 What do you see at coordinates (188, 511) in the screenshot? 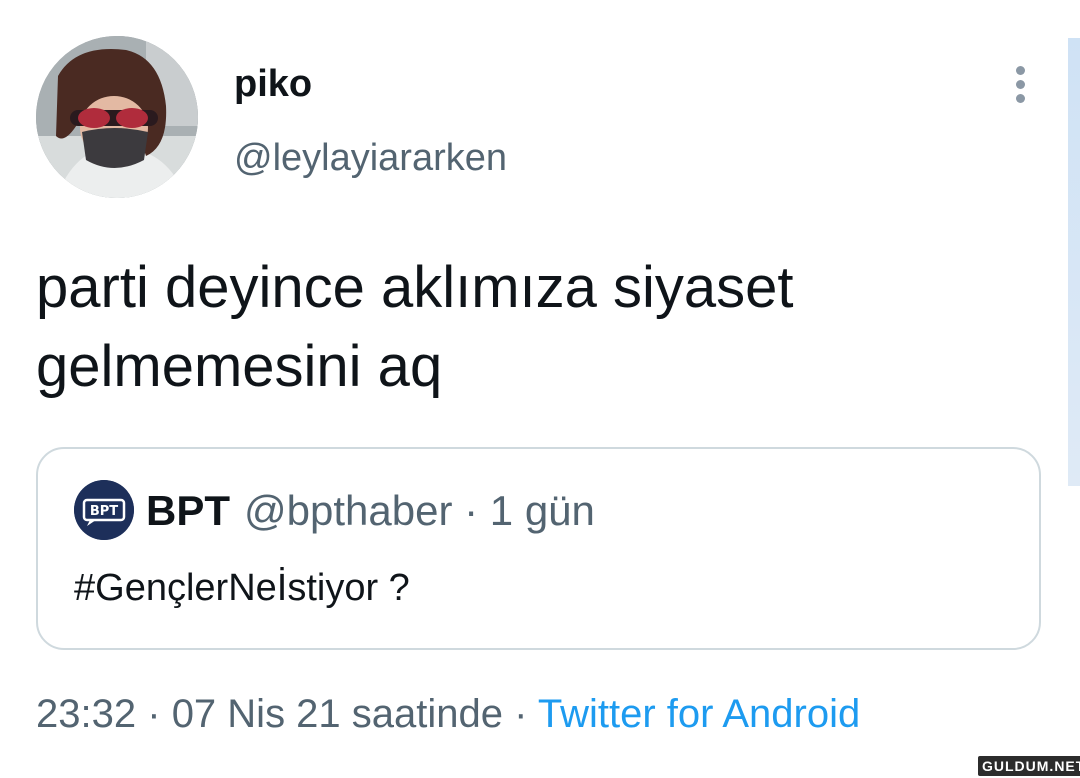
I see `quoted-name: BPT` at bounding box center [188, 511].